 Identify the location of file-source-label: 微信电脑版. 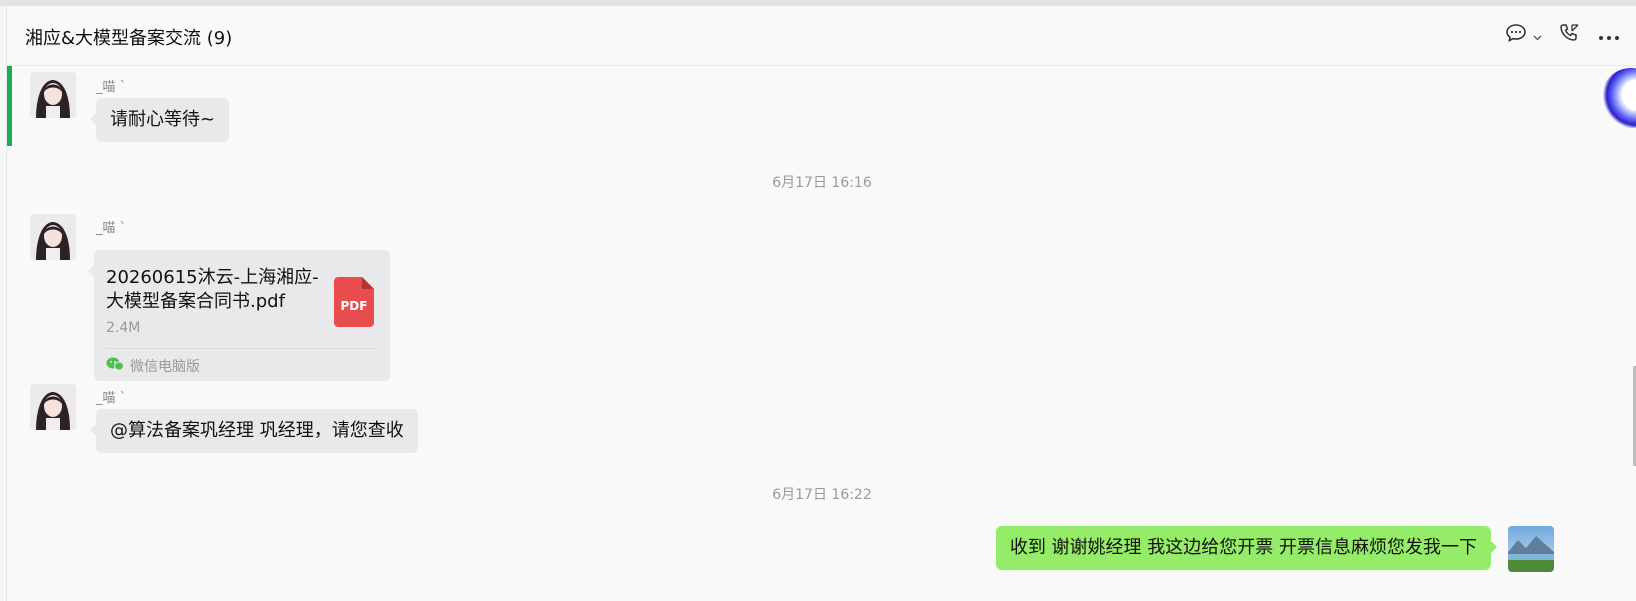
(165, 367).